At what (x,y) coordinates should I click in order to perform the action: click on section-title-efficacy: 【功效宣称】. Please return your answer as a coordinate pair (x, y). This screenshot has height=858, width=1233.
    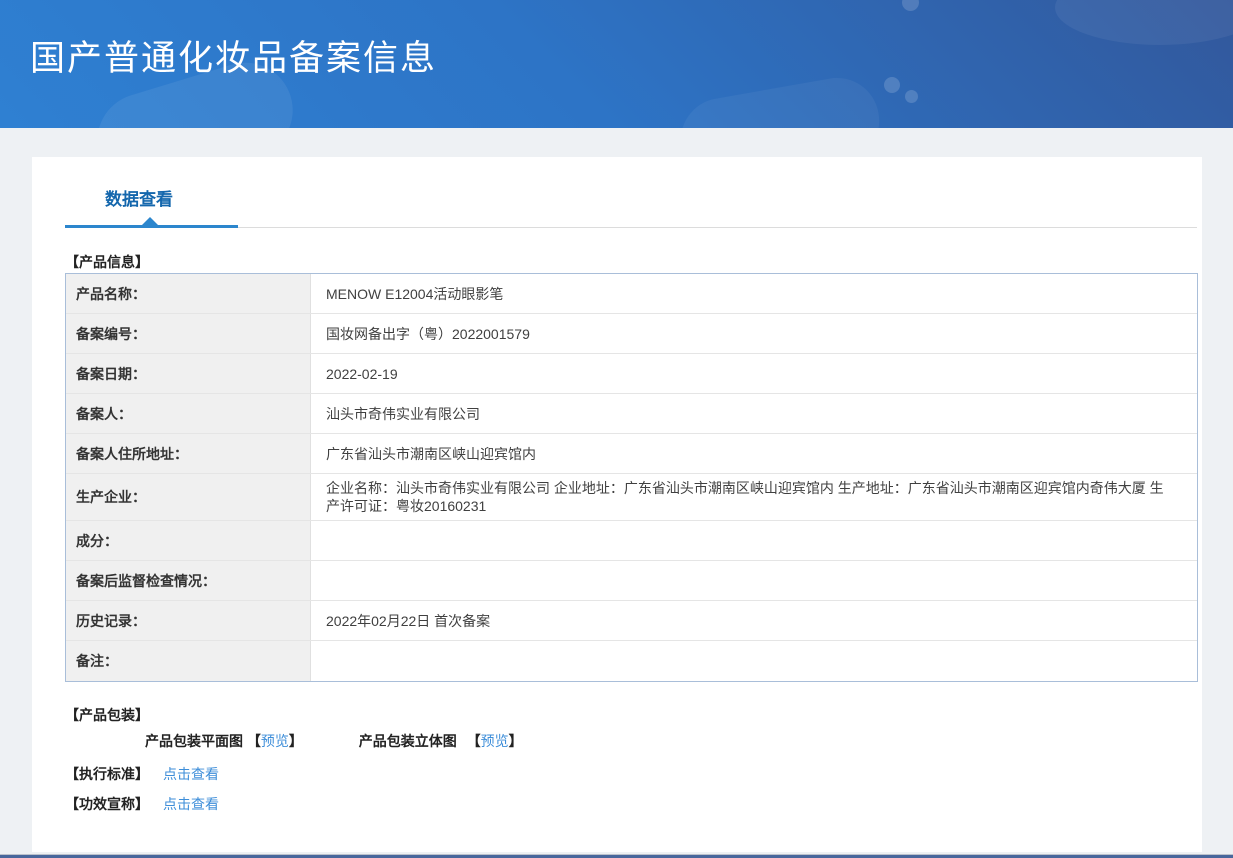
    Looking at the image, I should click on (107, 804).